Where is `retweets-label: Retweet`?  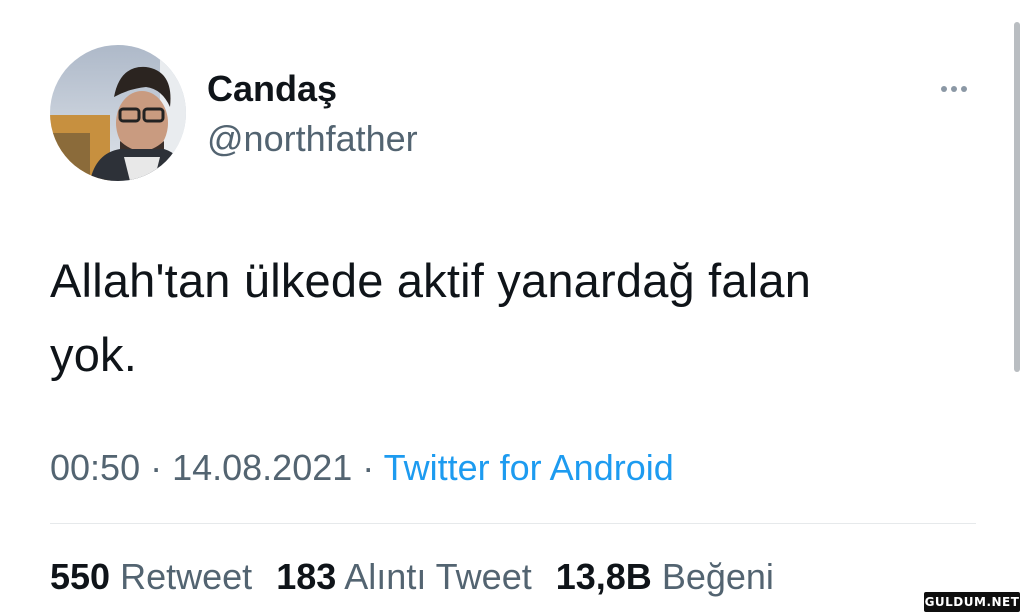 retweets-label: Retweet is located at coordinates (186, 576).